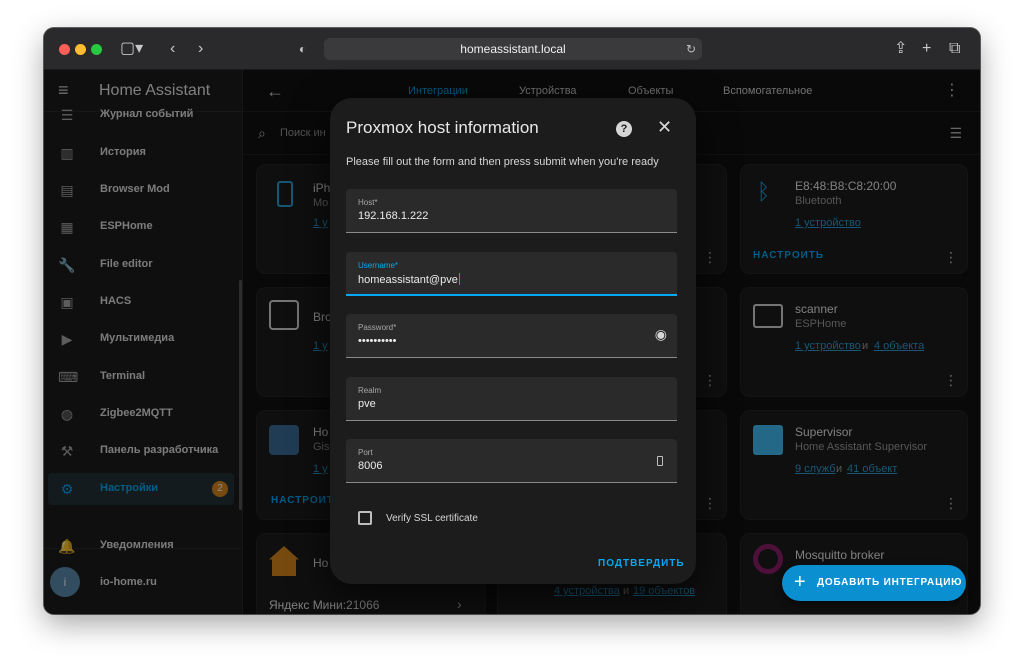  I want to click on dialog-title: Proxmox host information, so click(442, 127).